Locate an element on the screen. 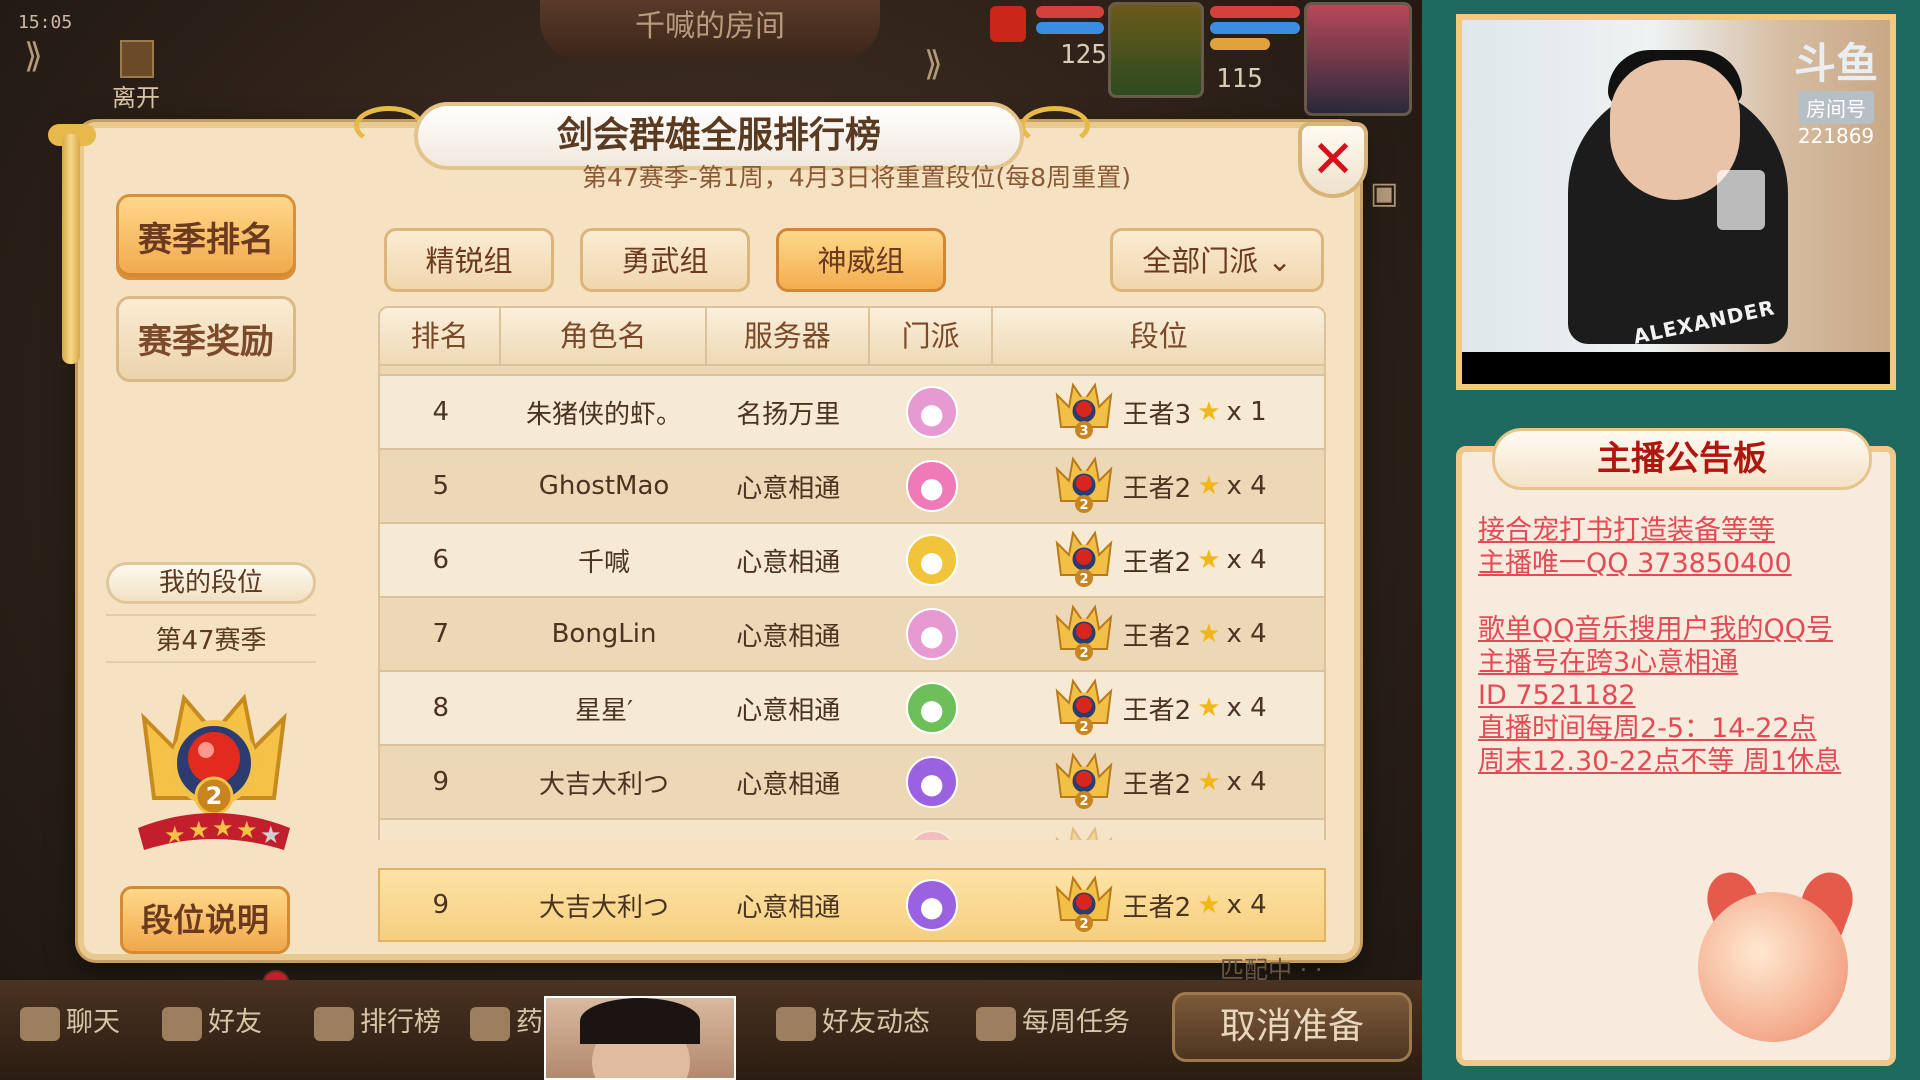  name-cell: GhostMao is located at coordinates (604, 486).